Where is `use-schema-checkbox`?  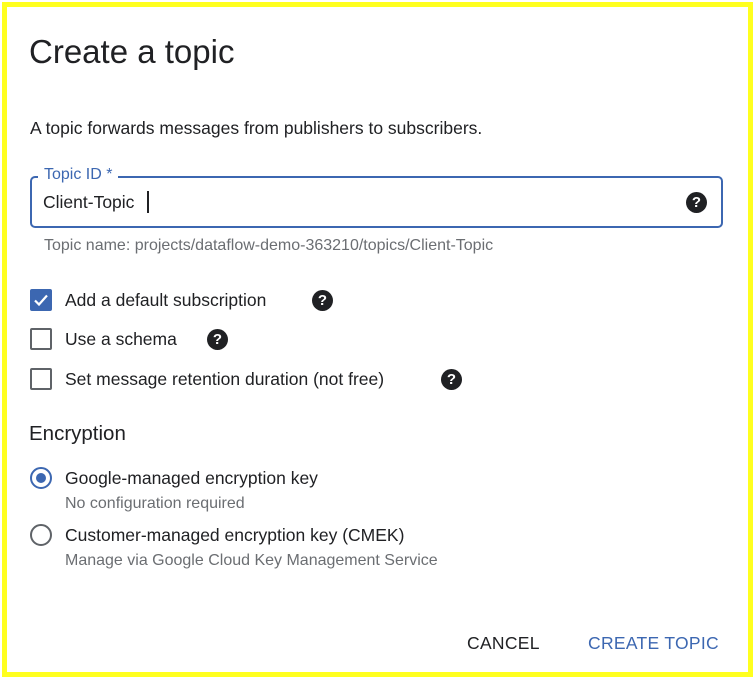 use-schema-checkbox is located at coordinates (41, 339).